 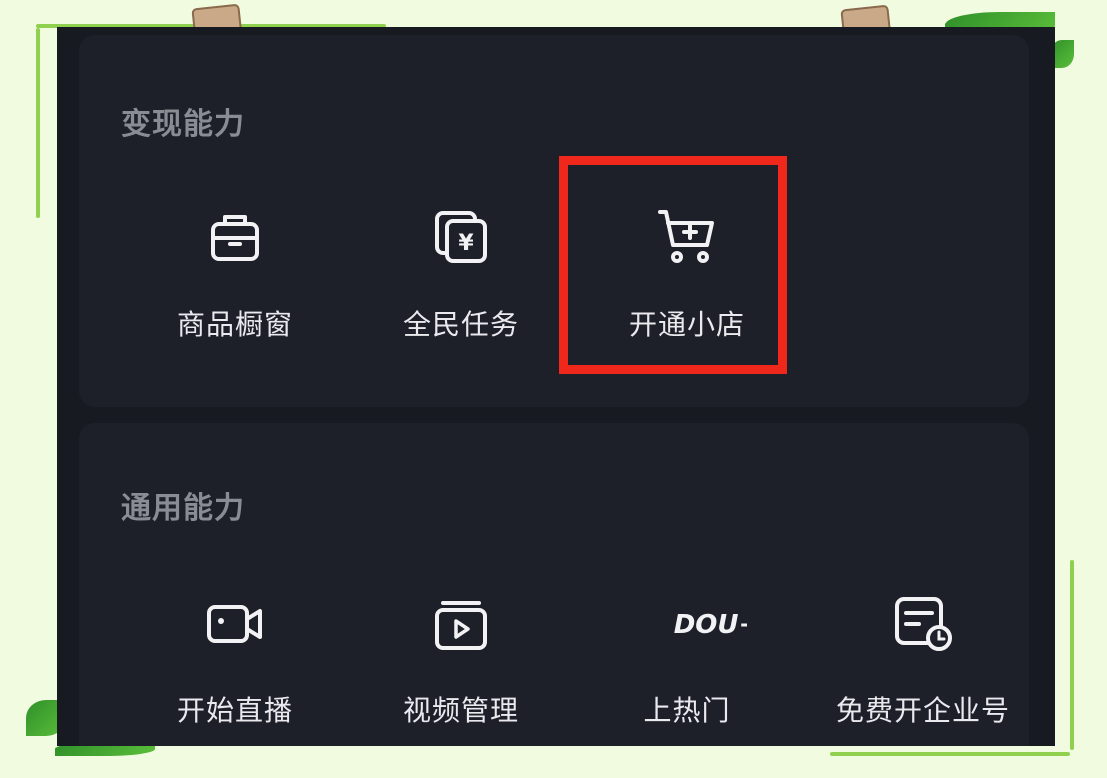 I want to click on start-live-label: 开始直播, so click(x=234, y=710).